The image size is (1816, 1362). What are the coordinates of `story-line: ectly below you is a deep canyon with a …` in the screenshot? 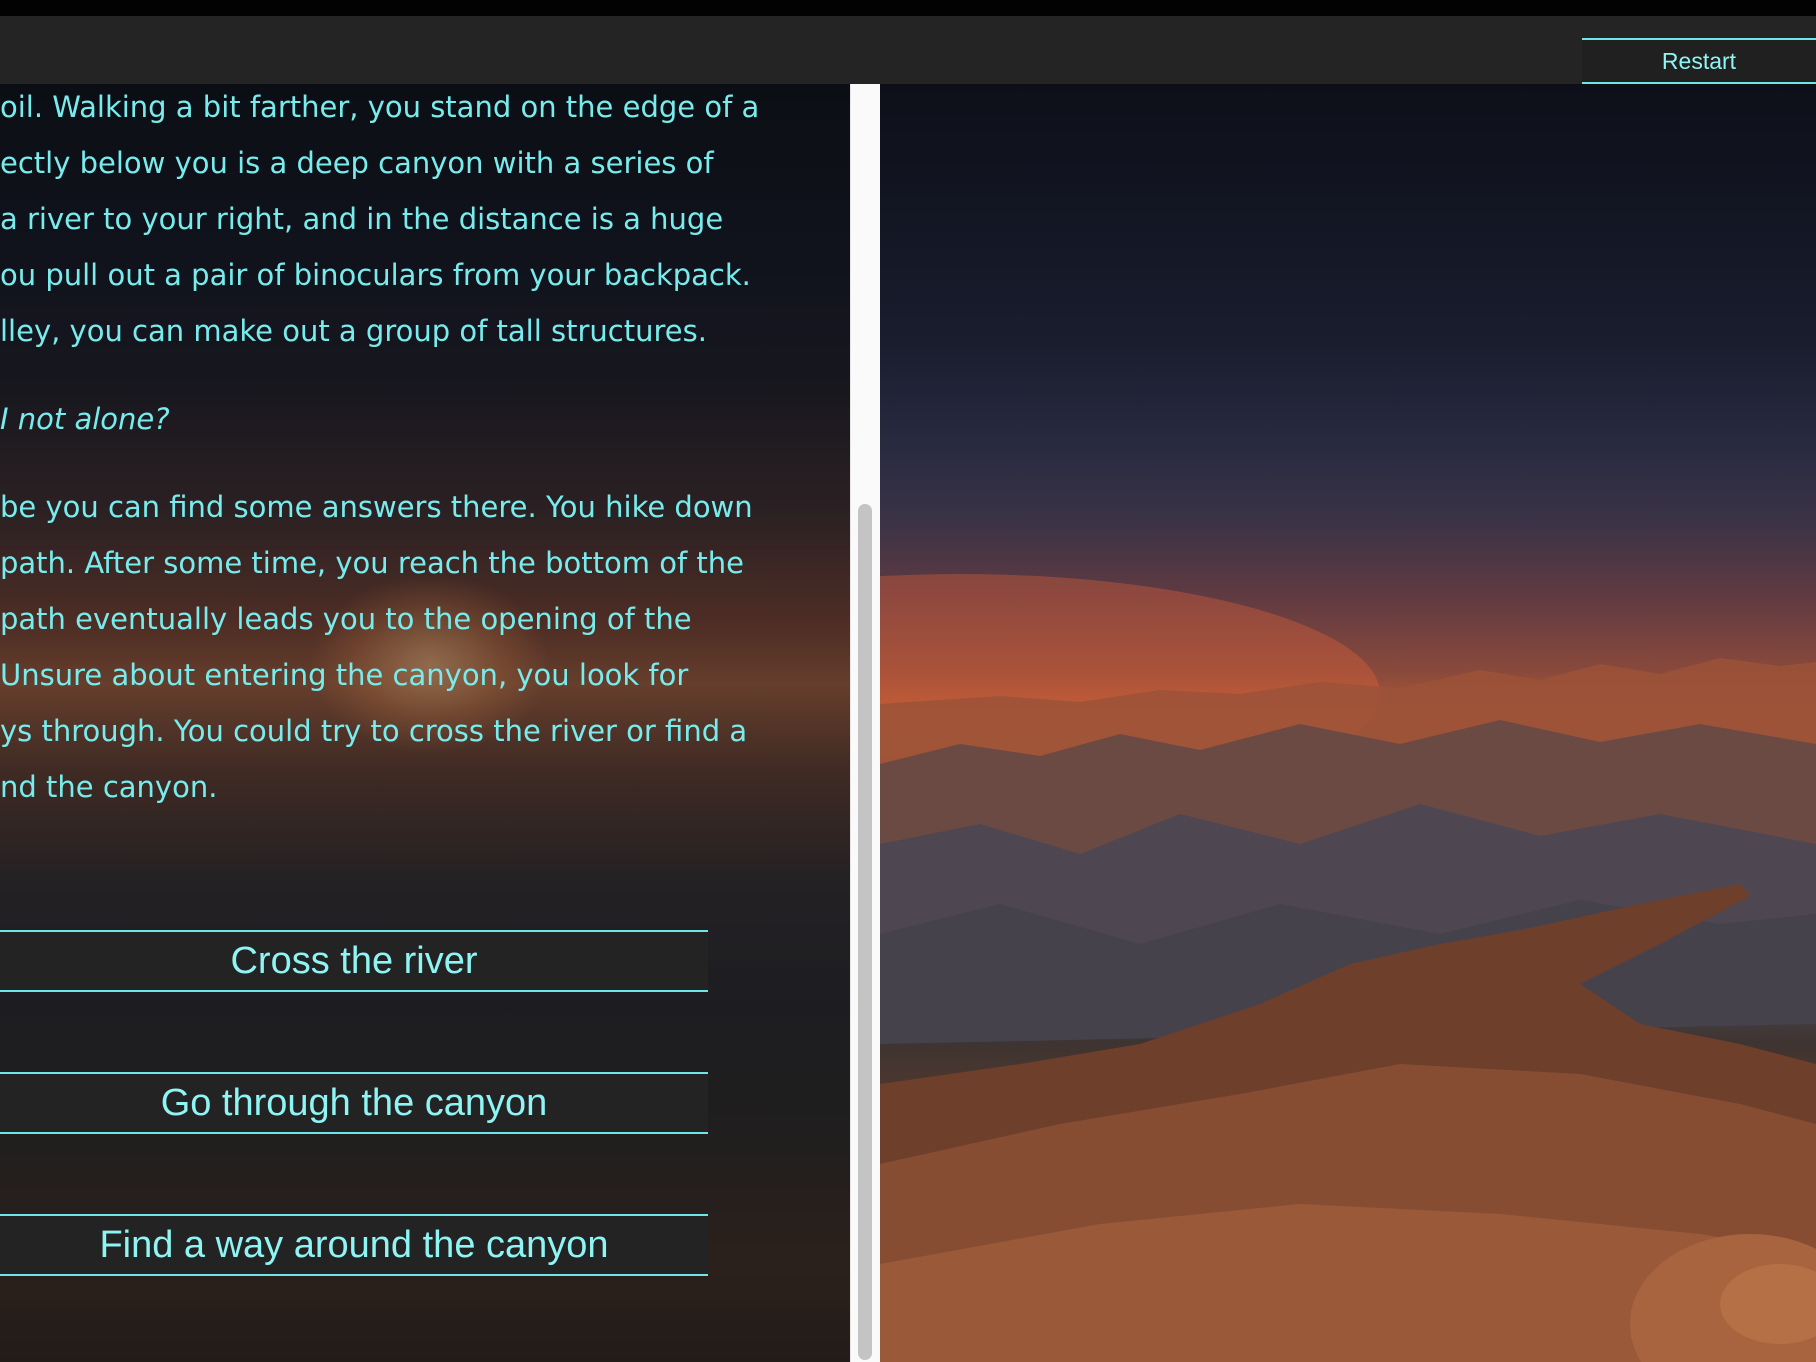 It's located at (357, 163).